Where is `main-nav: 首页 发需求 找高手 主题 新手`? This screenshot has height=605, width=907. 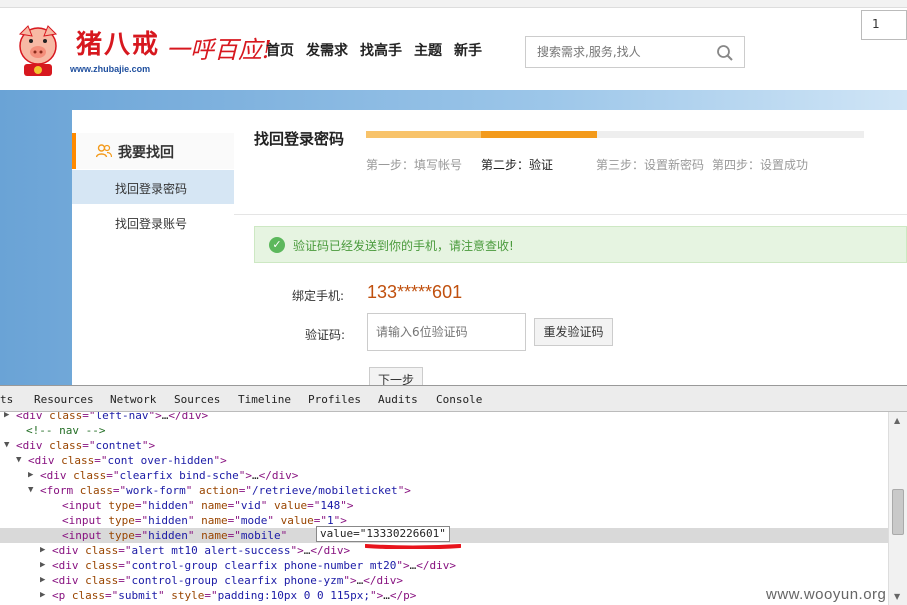
main-nav: 首页 发需求 找高手 主题 新手 is located at coordinates (380, 50).